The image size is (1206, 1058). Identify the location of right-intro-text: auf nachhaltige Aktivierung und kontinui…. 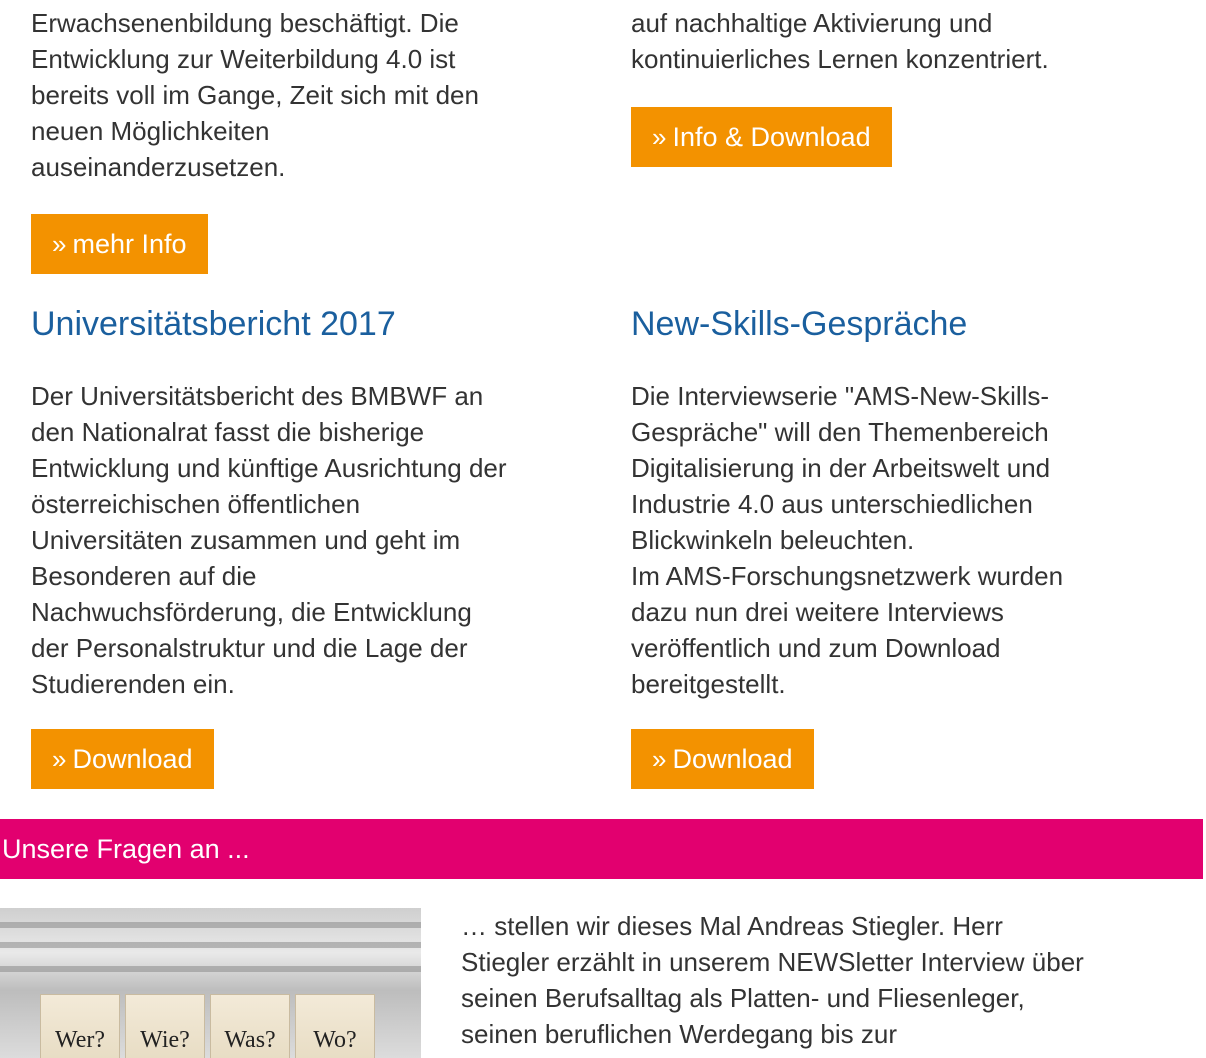
(840, 41).